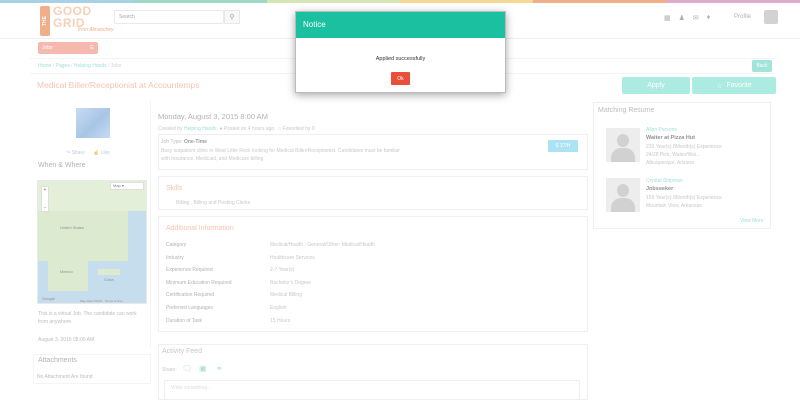 Image resolution: width=800 pixels, height=400 pixels. What do you see at coordinates (400, 25) in the screenshot?
I see `dialog-title: Notice` at bounding box center [400, 25].